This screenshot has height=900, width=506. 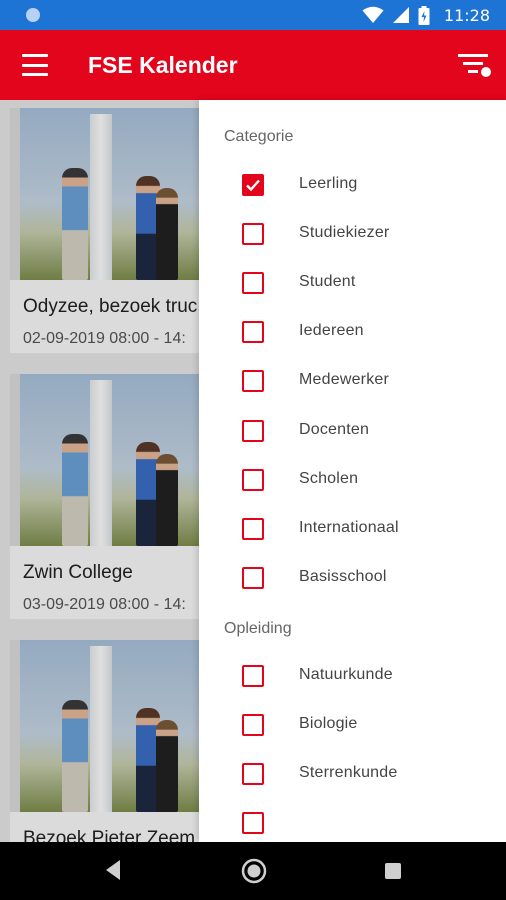 I want to click on filter-label: Leerling, so click(x=328, y=183).